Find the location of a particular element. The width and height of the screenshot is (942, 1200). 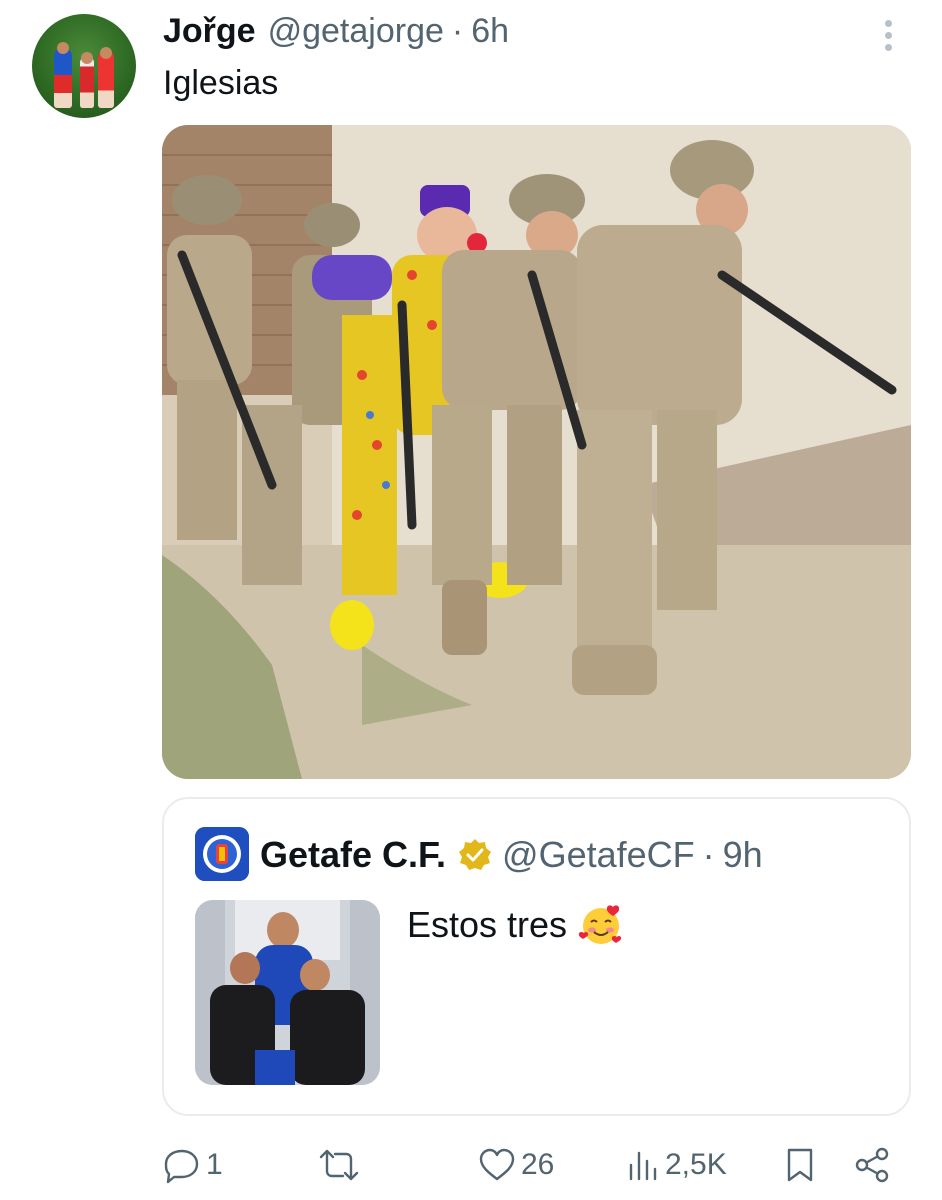

author-avatar is located at coordinates (84, 66).